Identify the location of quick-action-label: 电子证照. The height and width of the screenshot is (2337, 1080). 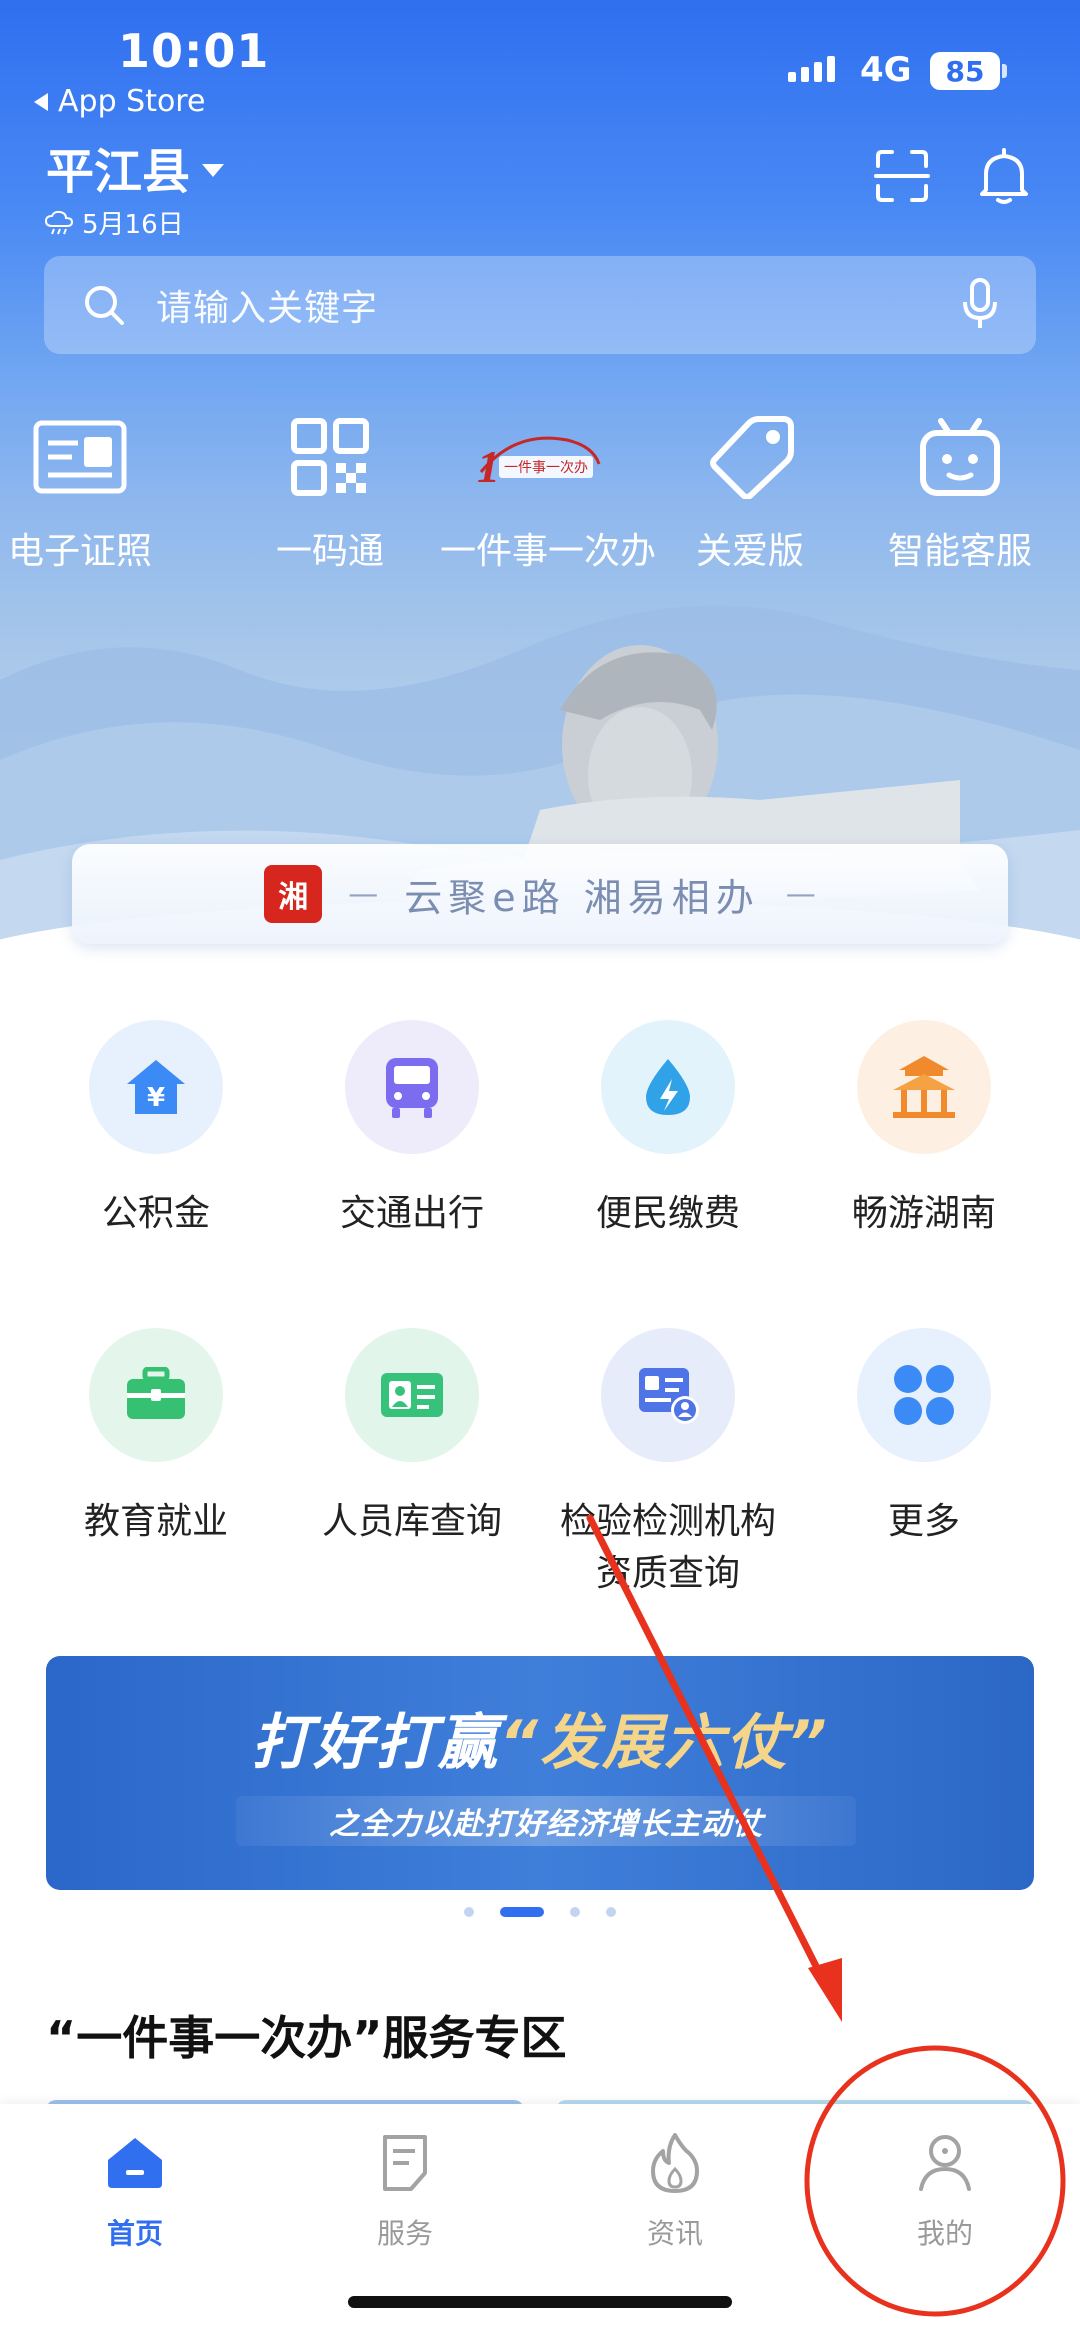
(79, 551).